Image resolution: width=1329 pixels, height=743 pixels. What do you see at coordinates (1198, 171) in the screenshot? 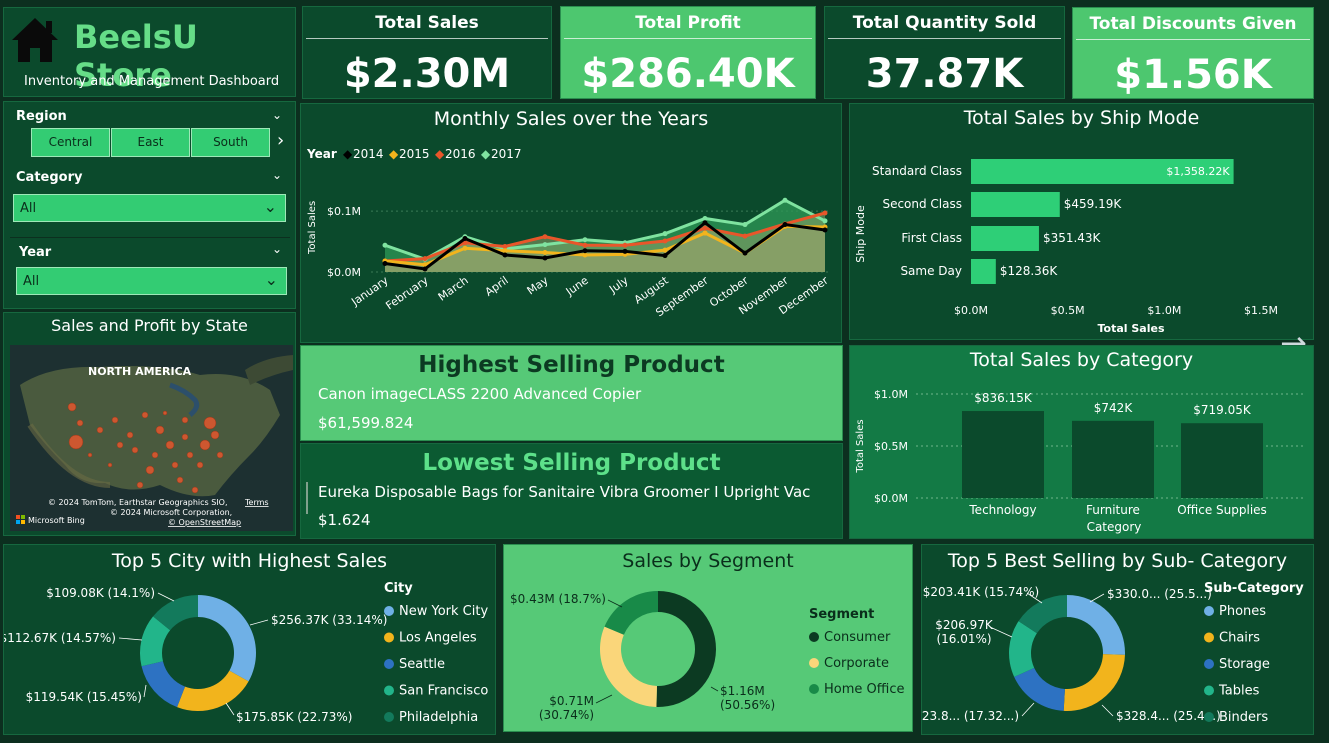
I see `bar-value-label: $1,358.22K` at bounding box center [1198, 171].